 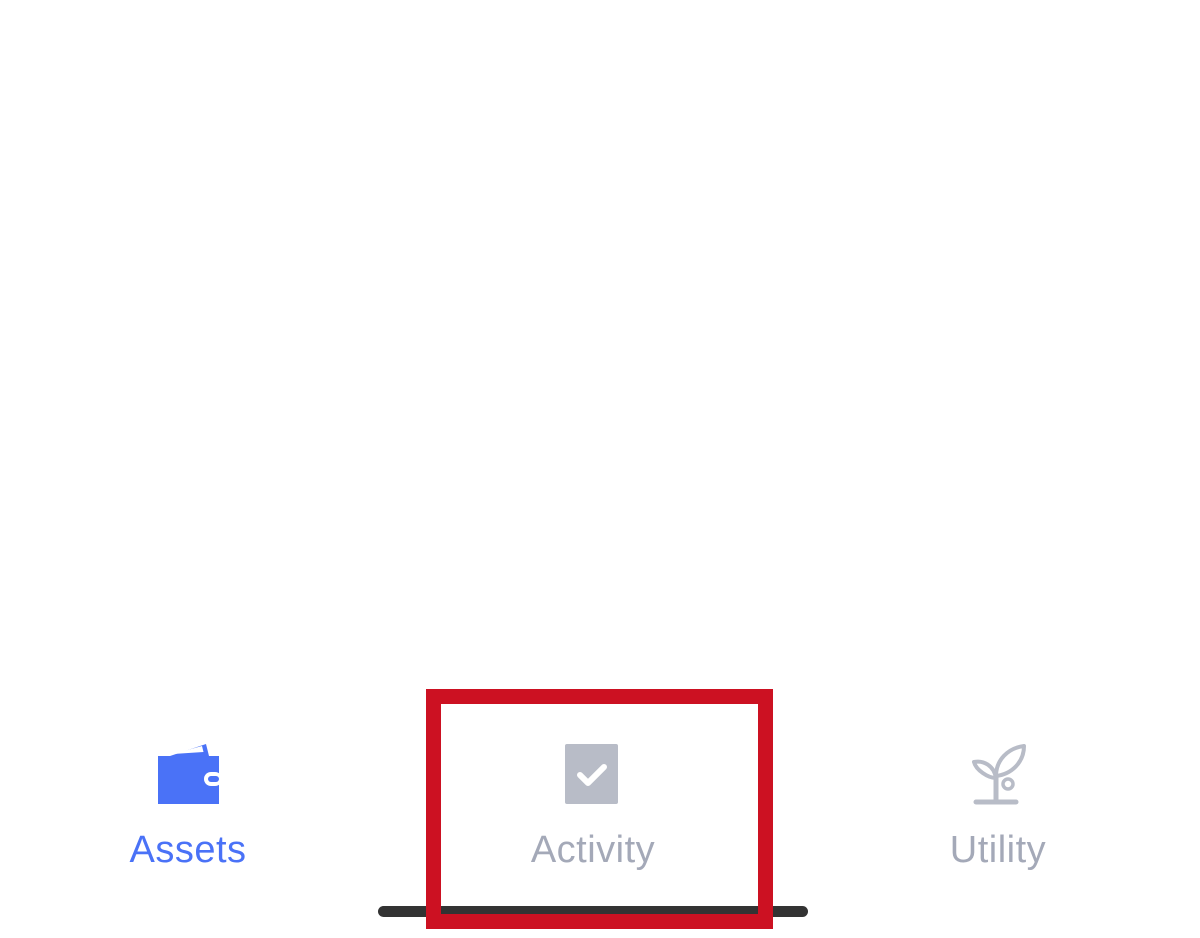 What do you see at coordinates (188, 774) in the screenshot?
I see `wallet-icon` at bounding box center [188, 774].